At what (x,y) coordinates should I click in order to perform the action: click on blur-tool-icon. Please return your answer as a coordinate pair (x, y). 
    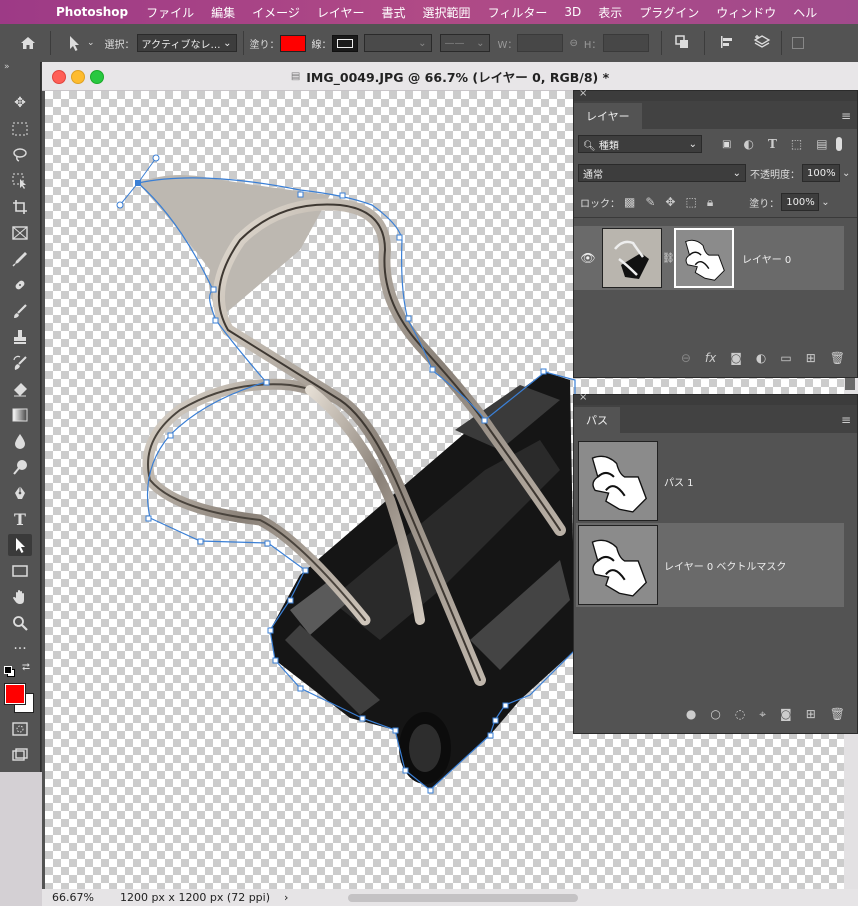
    Looking at the image, I should click on (20, 441).